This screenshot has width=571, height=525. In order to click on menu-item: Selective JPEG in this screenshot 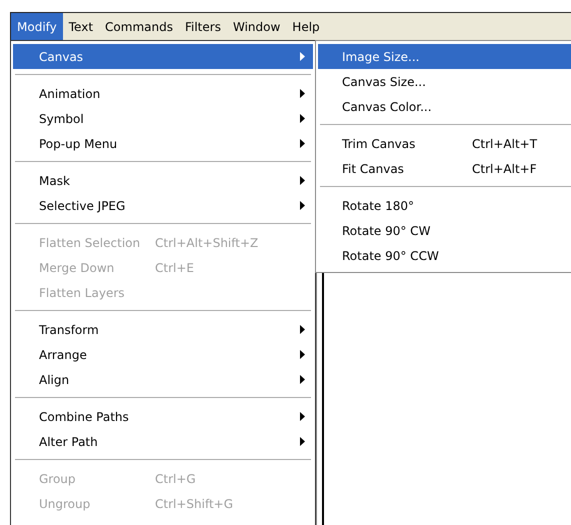, I will do `click(163, 205)`.